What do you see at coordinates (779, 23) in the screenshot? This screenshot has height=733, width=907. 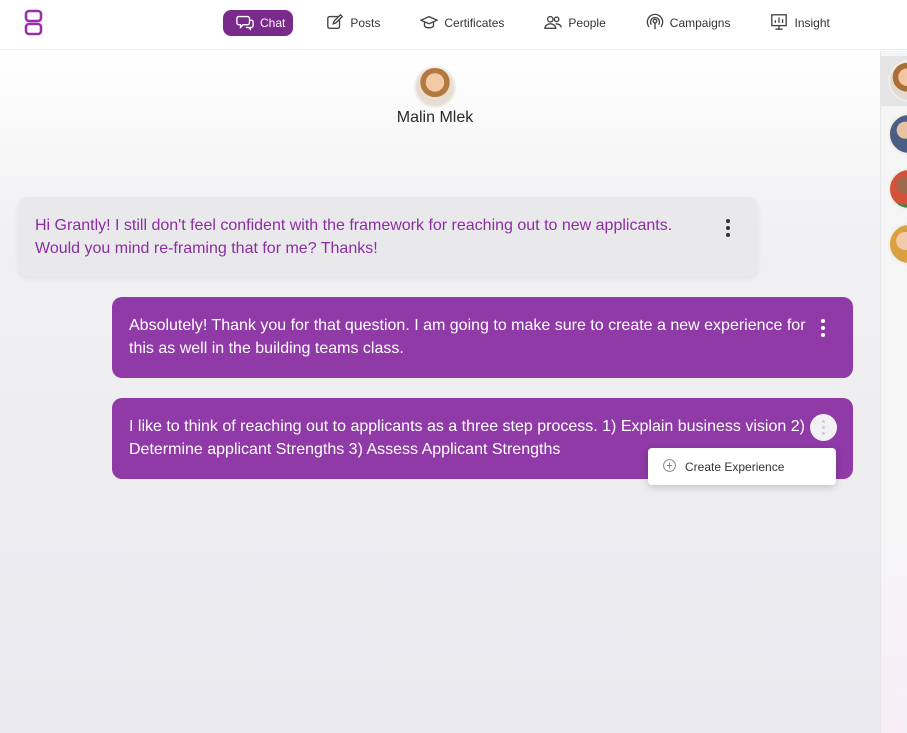 I see `presentation-chart-icon` at bounding box center [779, 23].